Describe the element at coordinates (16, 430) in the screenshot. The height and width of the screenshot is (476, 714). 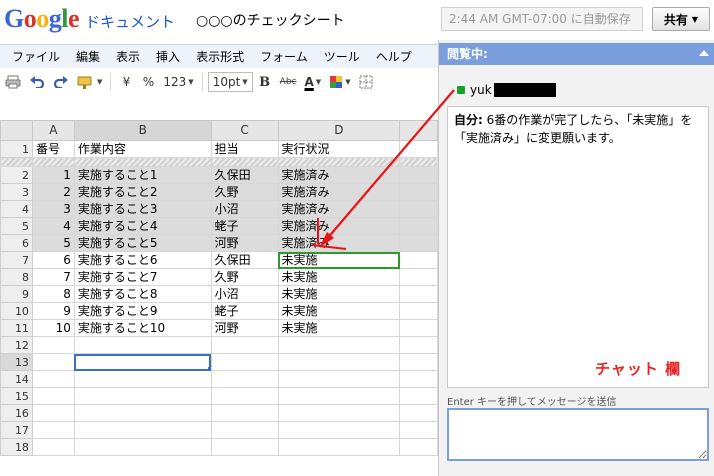
I see `row-header: 17` at that location.